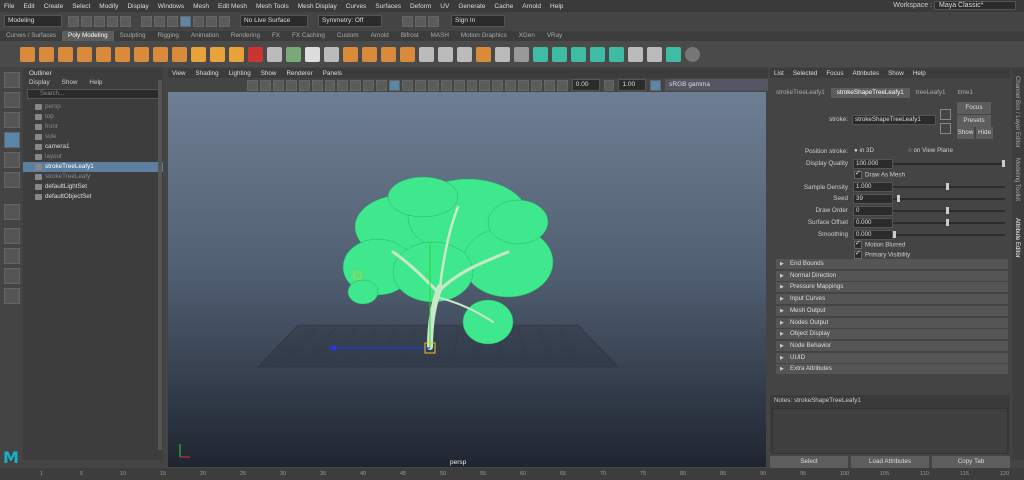  Describe the element at coordinates (890, 462) in the screenshot. I see `load-attributes-button: Load Attributes` at that location.